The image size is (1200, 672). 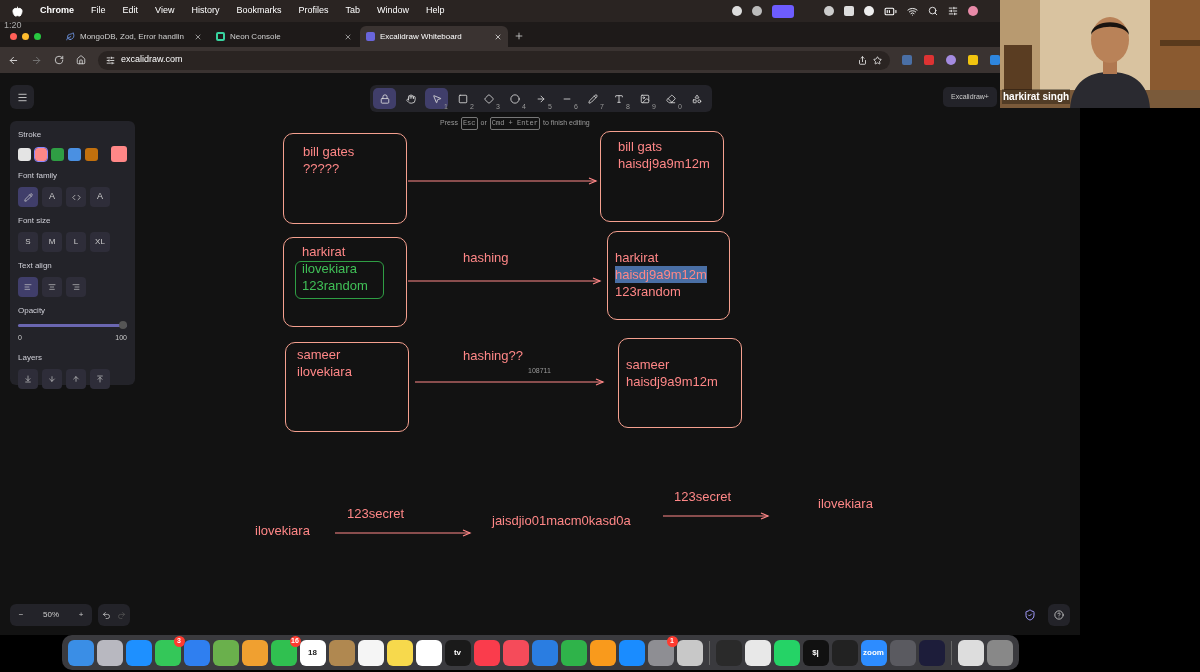 What do you see at coordinates (494, 60) in the screenshot?
I see `address-field: excalidraw.com` at bounding box center [494, 60].